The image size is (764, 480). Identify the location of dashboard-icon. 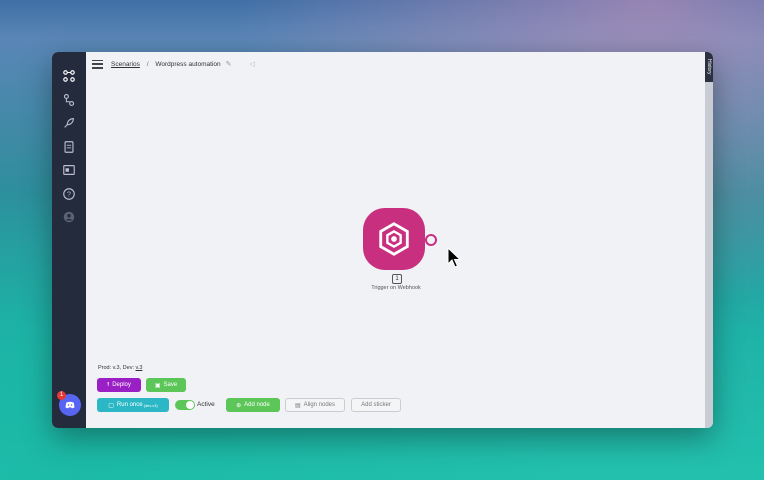
(69, 170).